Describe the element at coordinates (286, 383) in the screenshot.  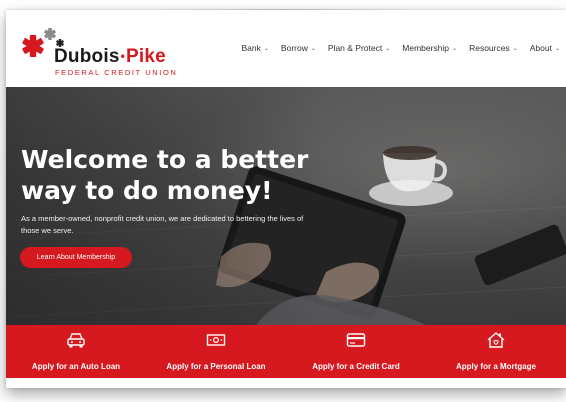
I see `page-bottom-strip` at that location.